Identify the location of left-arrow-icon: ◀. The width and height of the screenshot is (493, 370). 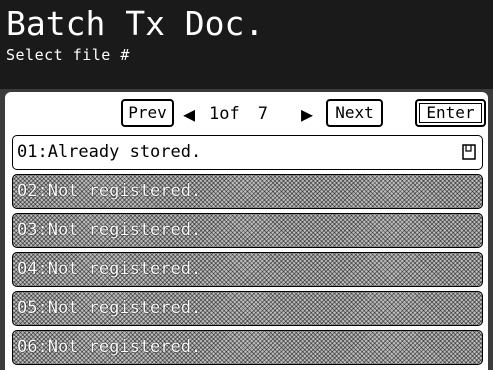
(189, 114).